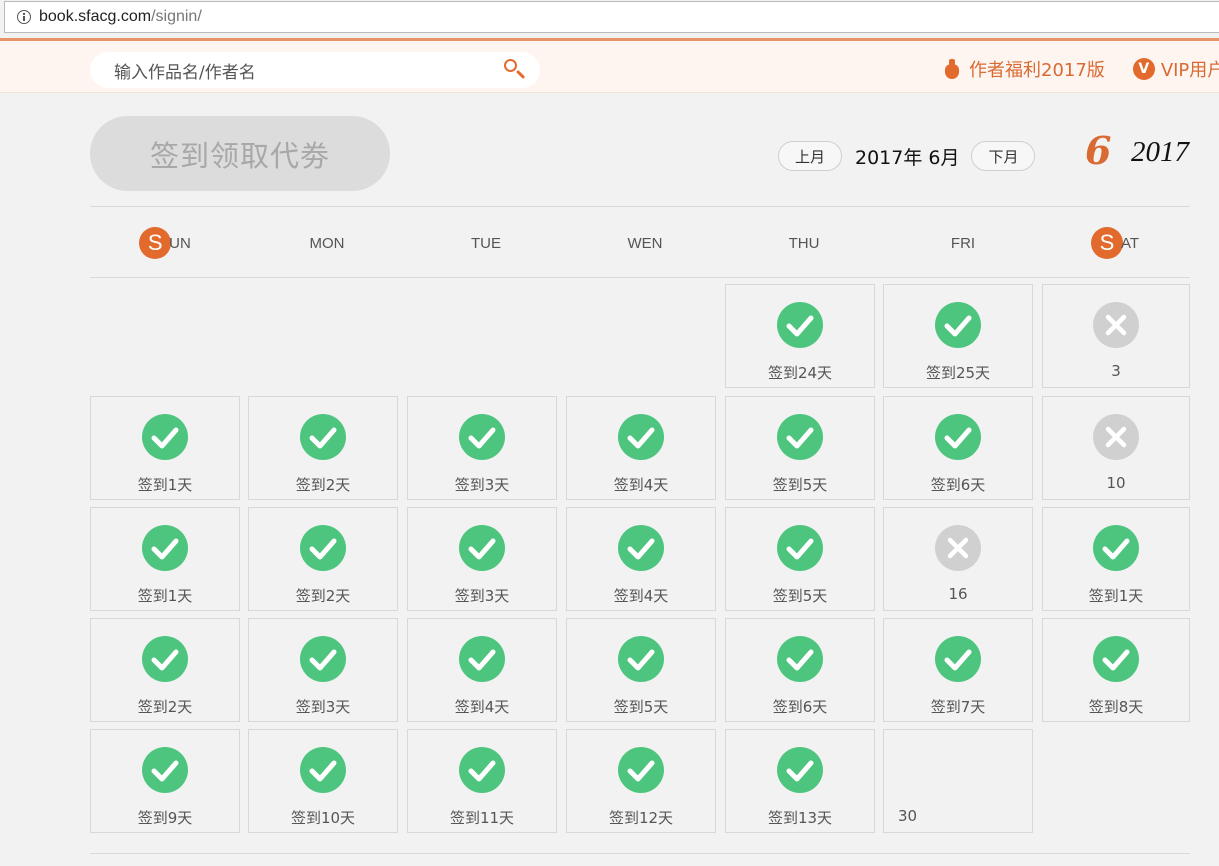  What do you see at coordinates (1116, 336) in the screenshot?
I see `calendar-day-cell: 3` at bounding box center [1116, 336].